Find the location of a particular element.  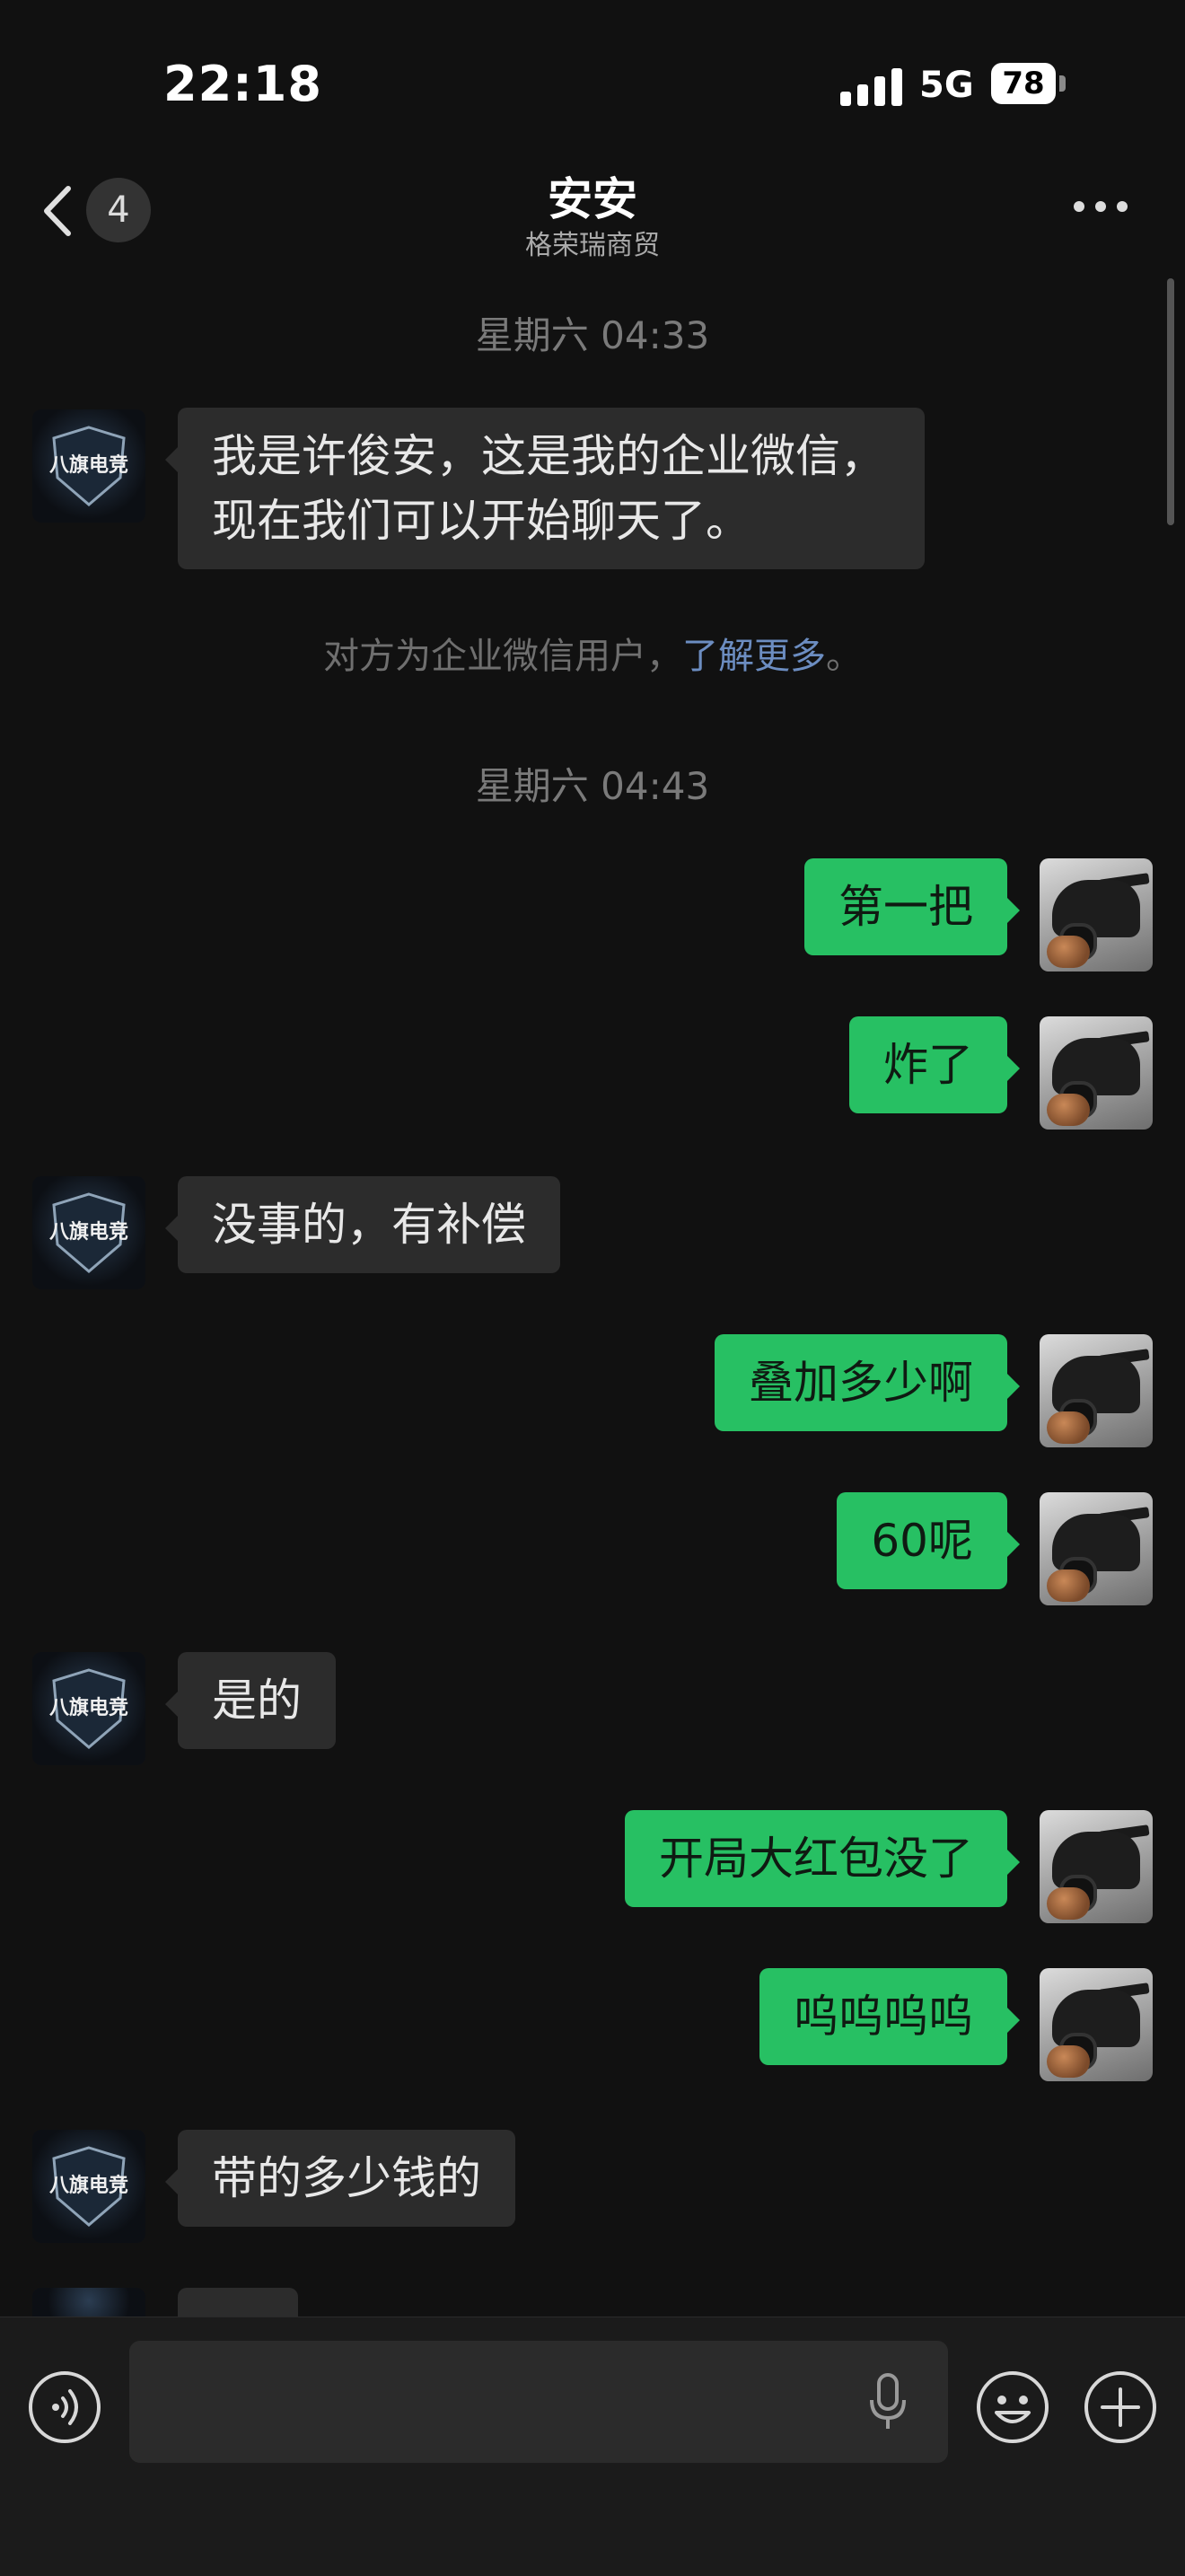

plus-icon is located at coordinates (1120, 2407).